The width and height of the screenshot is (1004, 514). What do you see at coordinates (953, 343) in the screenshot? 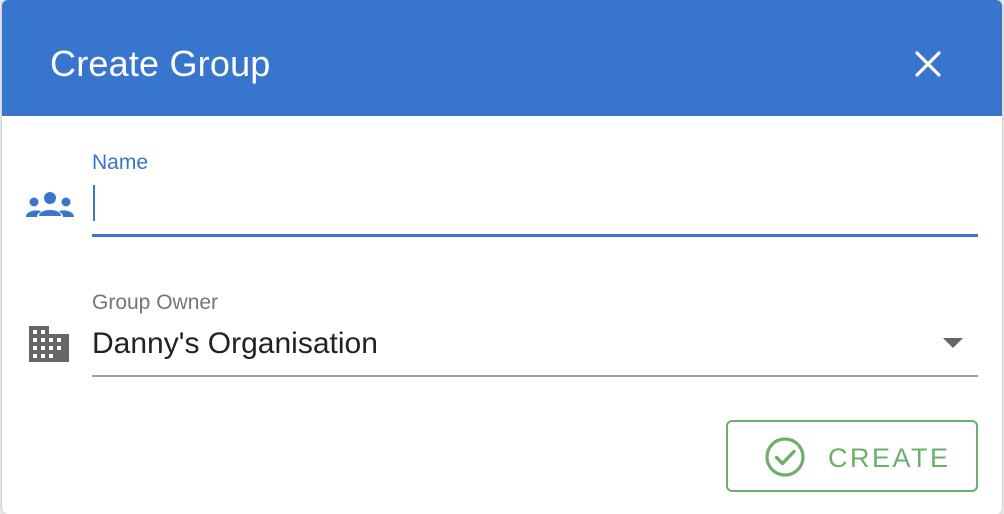
I see `chevron-down-icon` at bounding box center [953, 343].